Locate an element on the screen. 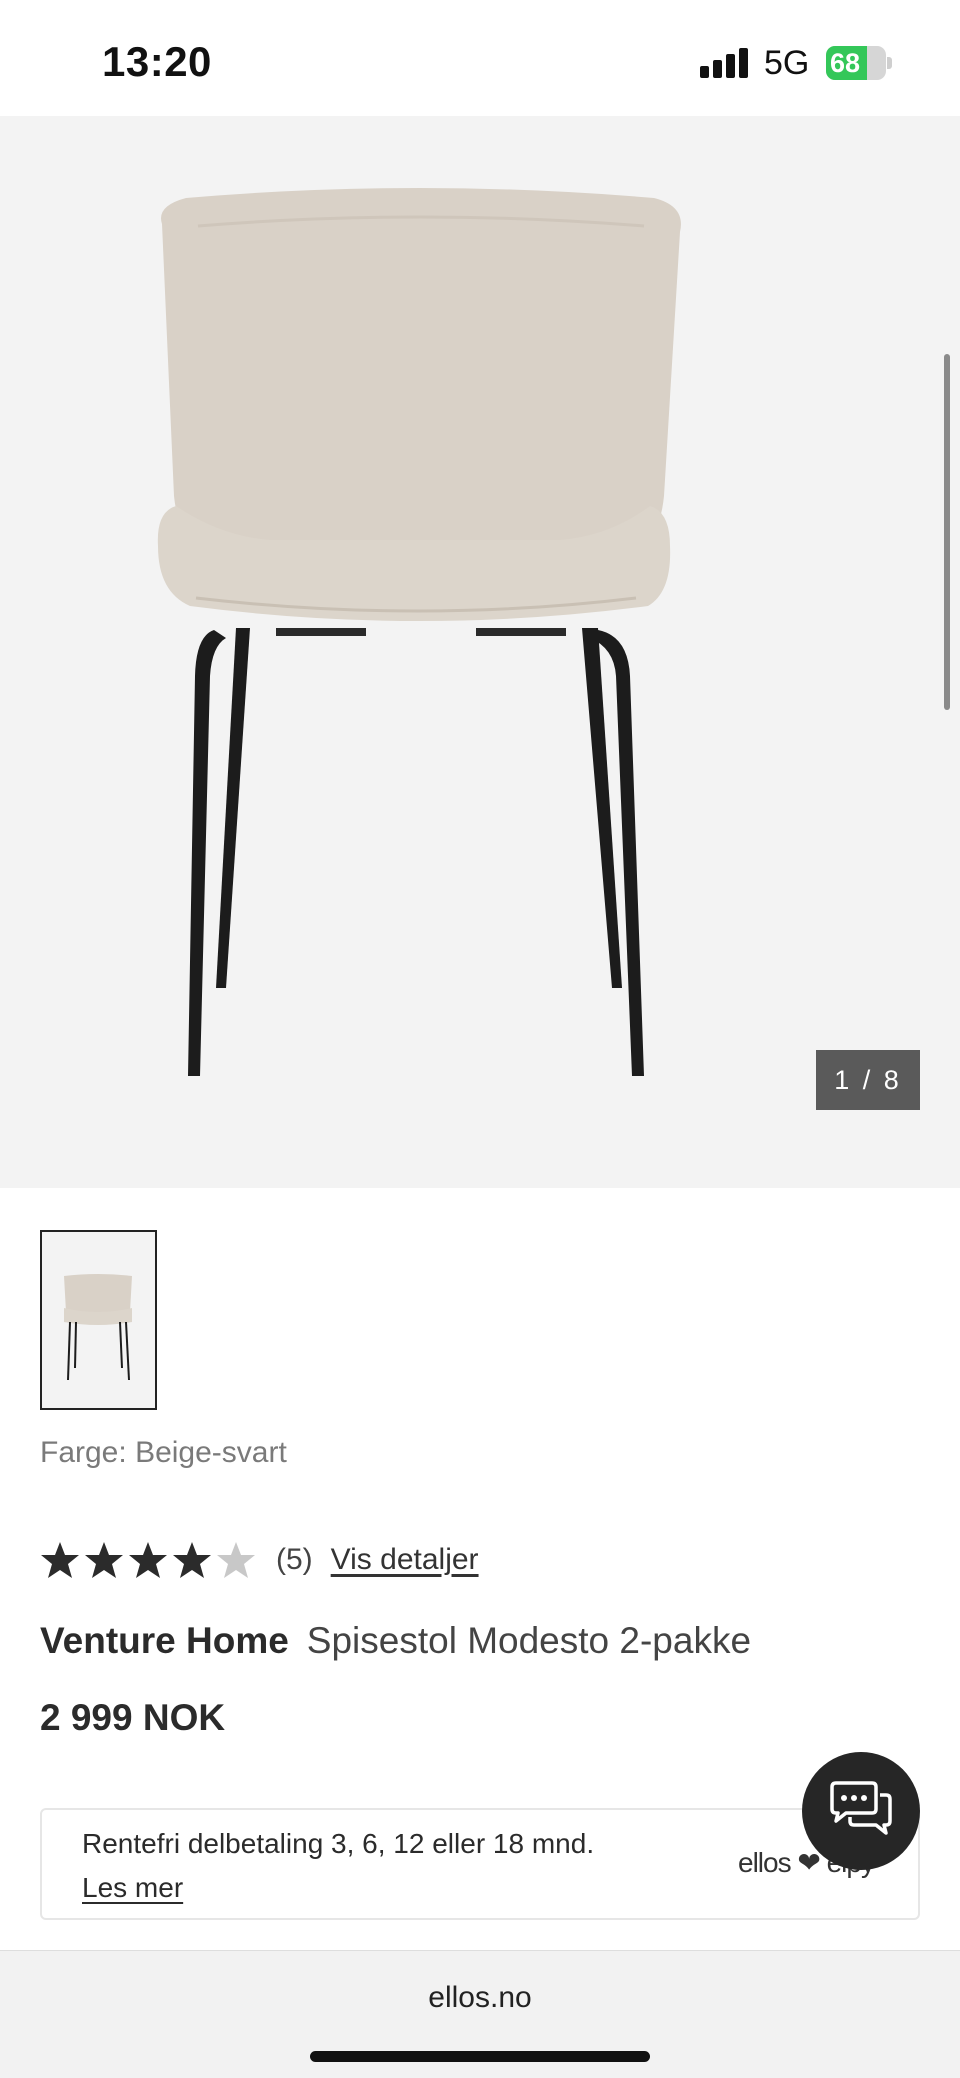  rating-row: (5) Vis detaljer is located at coordinates (259, 1560).